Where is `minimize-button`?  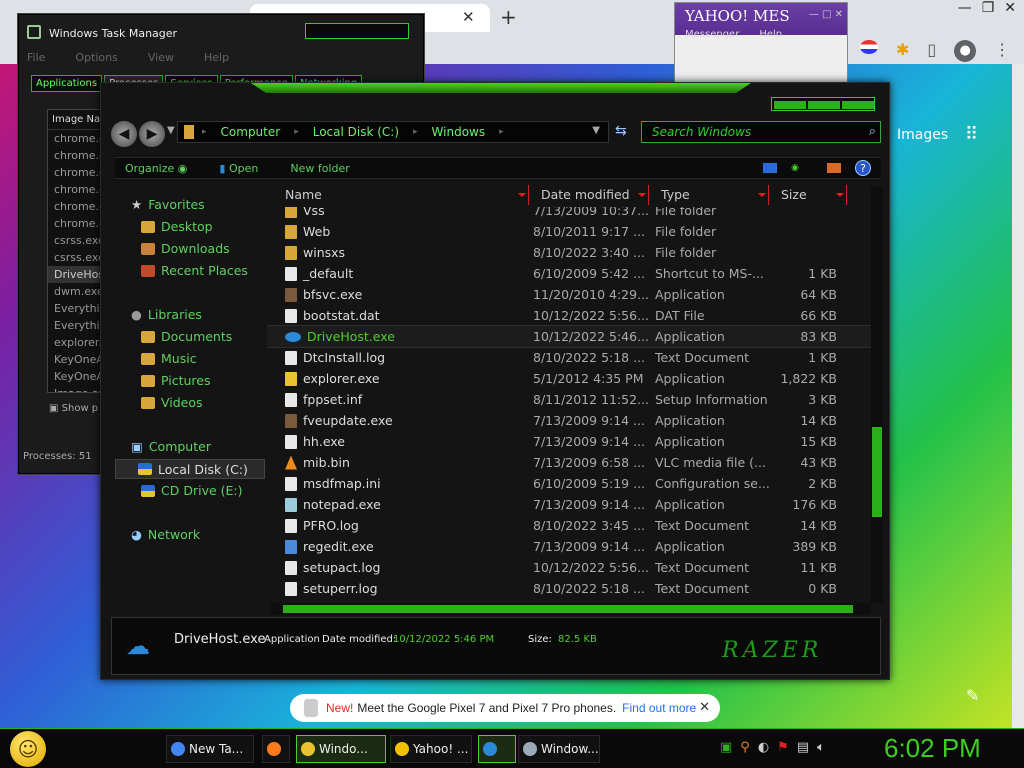 minimize-button is located at coordinates (790, 105).